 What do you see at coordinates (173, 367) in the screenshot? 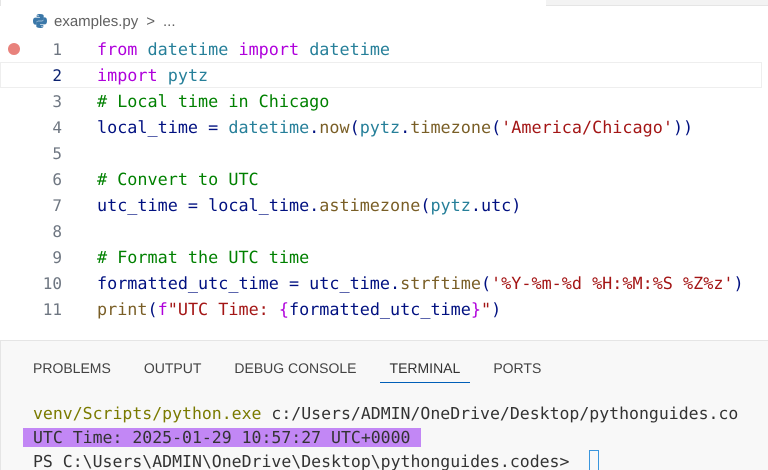
I see `panel-tab: OUTPUT` at bounding box center [173, 367].